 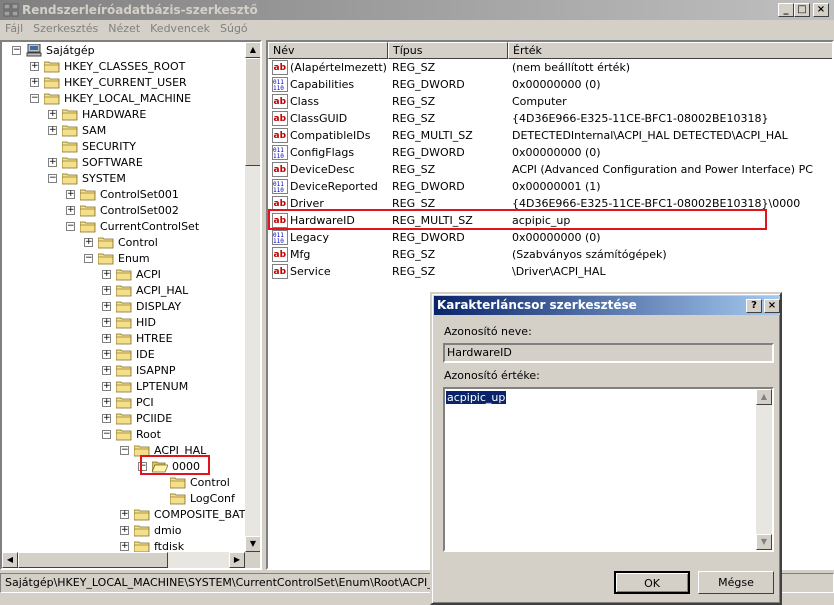 What do you see at coordinates (764, 542) in the screenshot?
I see `textarea-scroll-down-arrow-icon: ▼` at bounding box center [764, 542].